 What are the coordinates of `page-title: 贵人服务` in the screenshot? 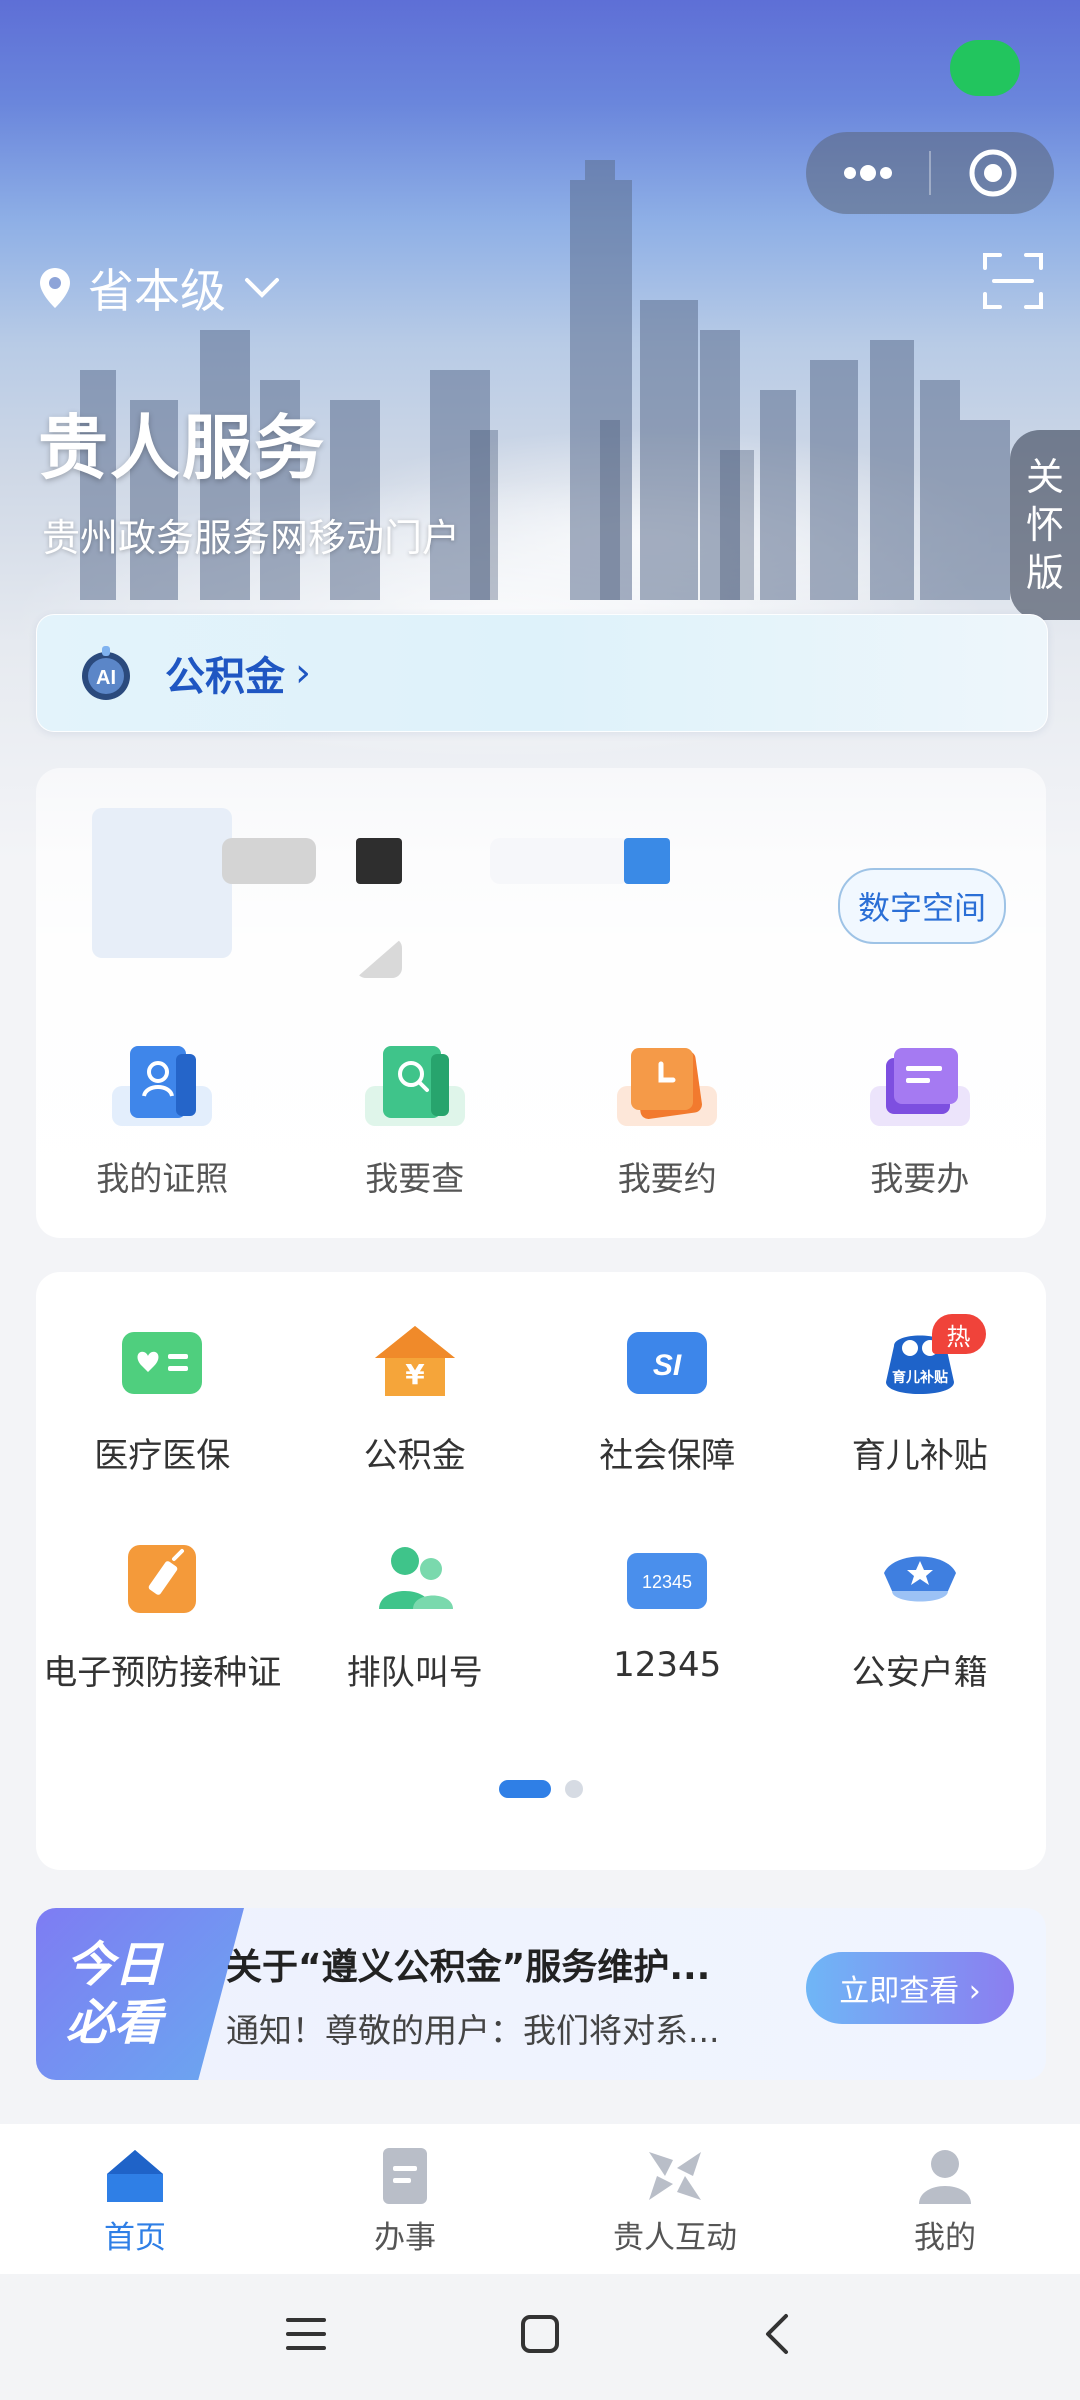 It's located at (182, 448).